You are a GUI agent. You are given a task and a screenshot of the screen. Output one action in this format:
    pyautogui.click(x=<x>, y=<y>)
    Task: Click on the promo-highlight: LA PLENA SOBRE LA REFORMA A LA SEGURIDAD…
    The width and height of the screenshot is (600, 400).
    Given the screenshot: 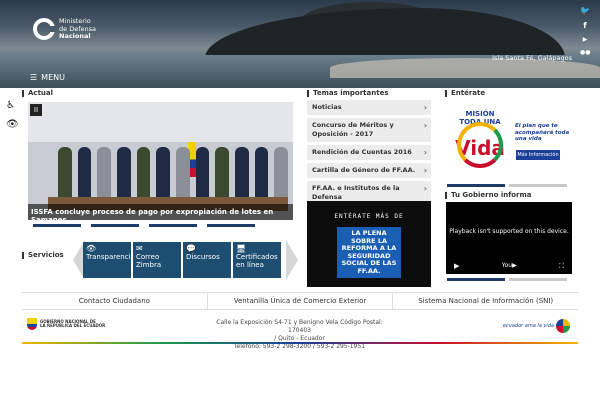 What is the action you would take?
    pyautogui.click(x=369, y=252)
    